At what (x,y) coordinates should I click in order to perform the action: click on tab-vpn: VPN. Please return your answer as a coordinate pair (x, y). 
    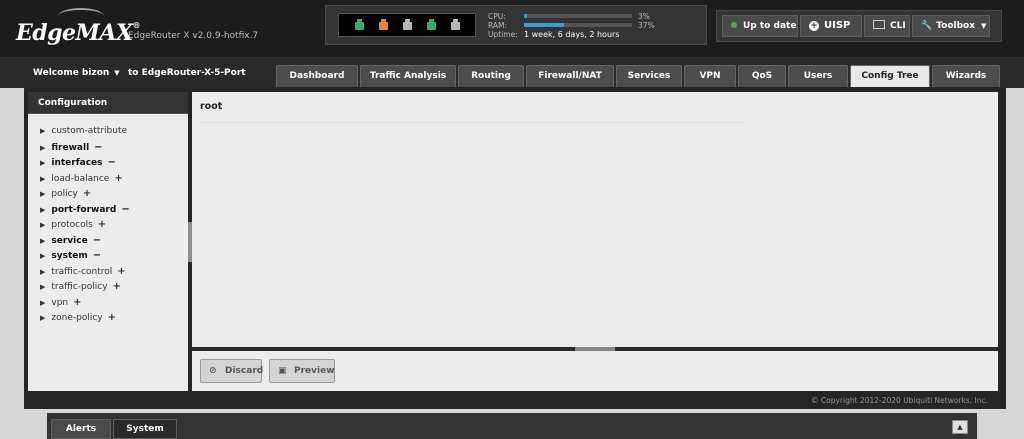
    Looking at the image, I should click on (710, 76).